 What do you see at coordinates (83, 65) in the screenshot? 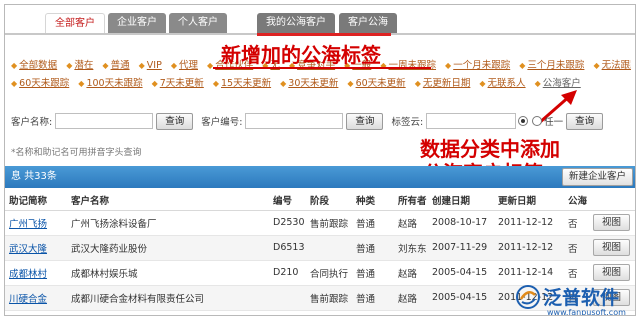
I see `filter-link: 潜在` at bounding box center [83, 65].